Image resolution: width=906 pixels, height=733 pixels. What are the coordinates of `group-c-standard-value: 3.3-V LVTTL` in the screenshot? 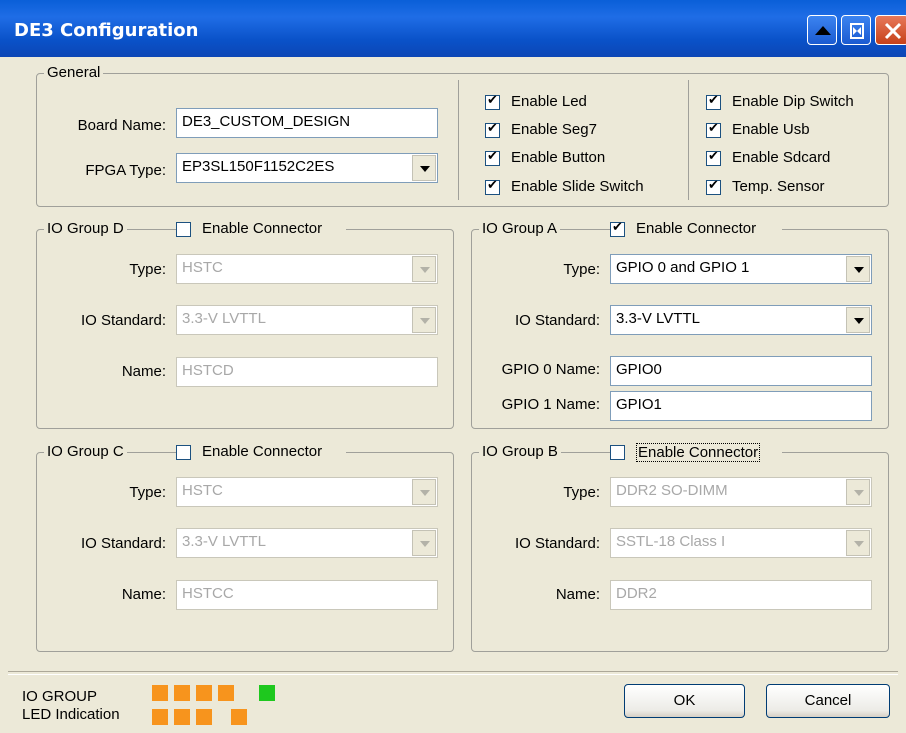 It's located at (224, 541).